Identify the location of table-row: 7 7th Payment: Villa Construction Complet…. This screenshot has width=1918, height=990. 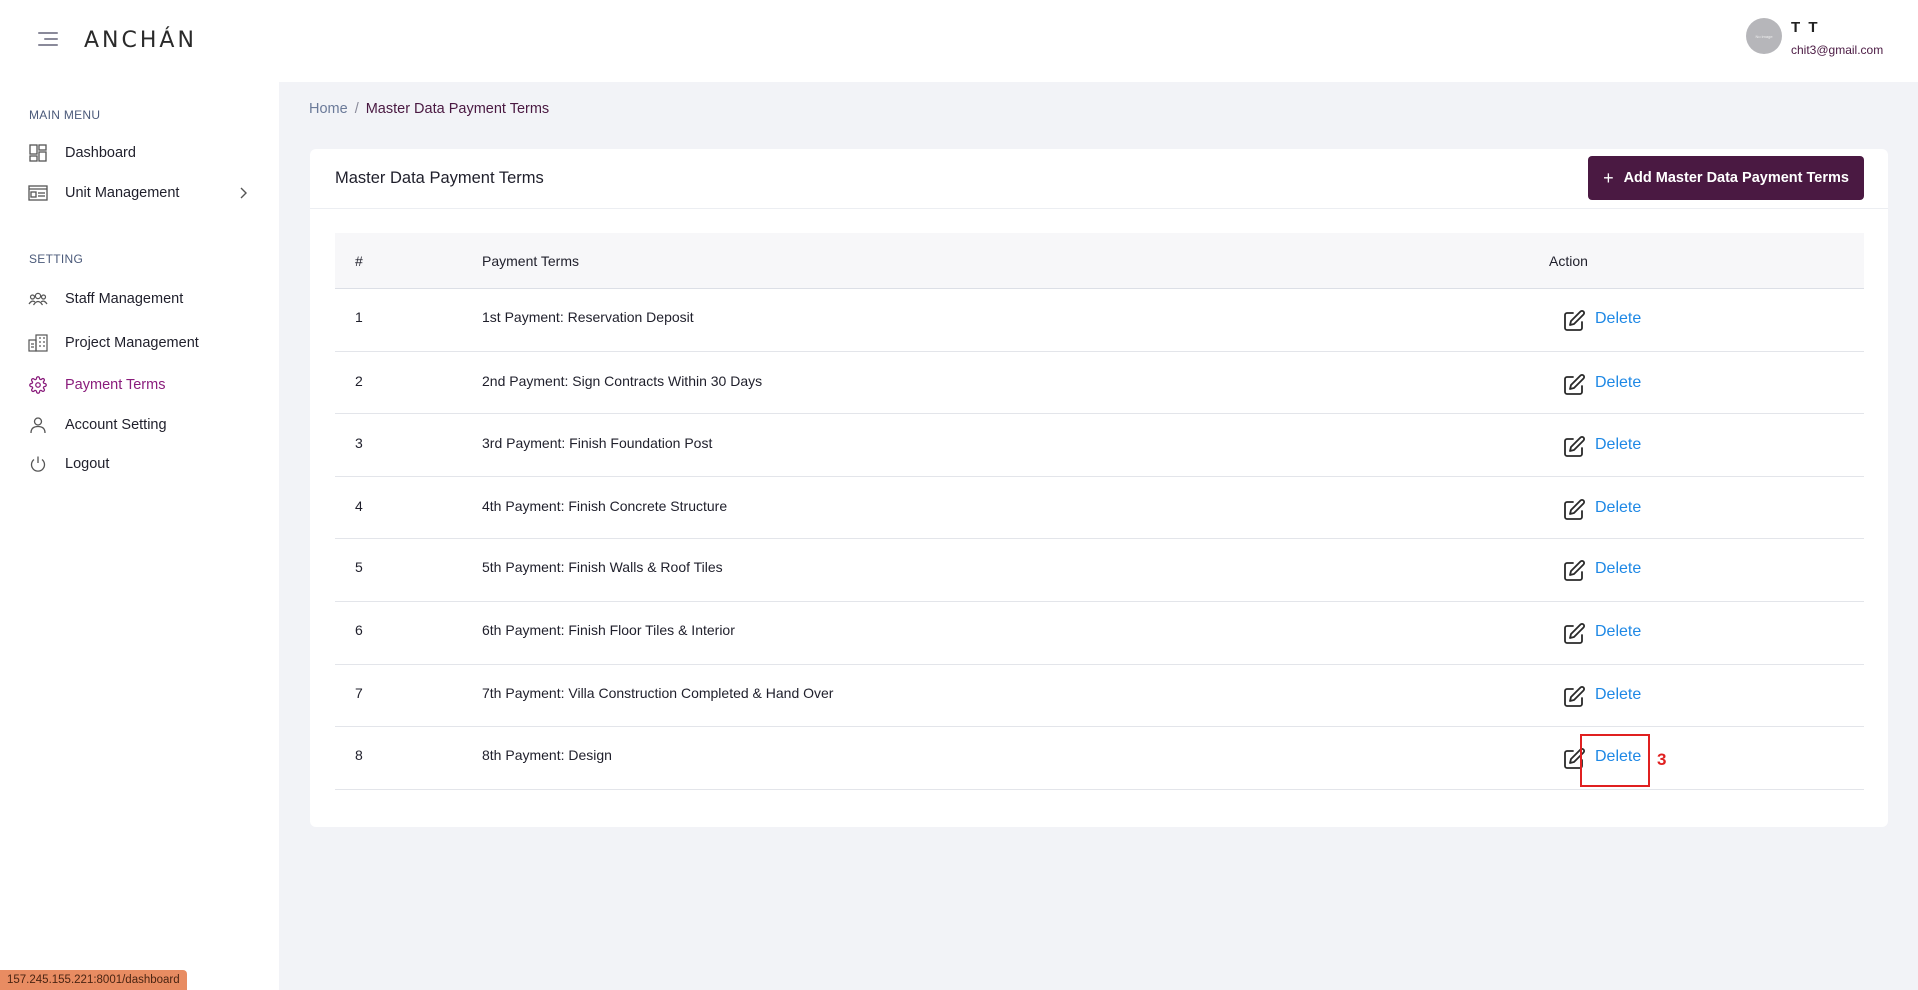
(1099, 696).